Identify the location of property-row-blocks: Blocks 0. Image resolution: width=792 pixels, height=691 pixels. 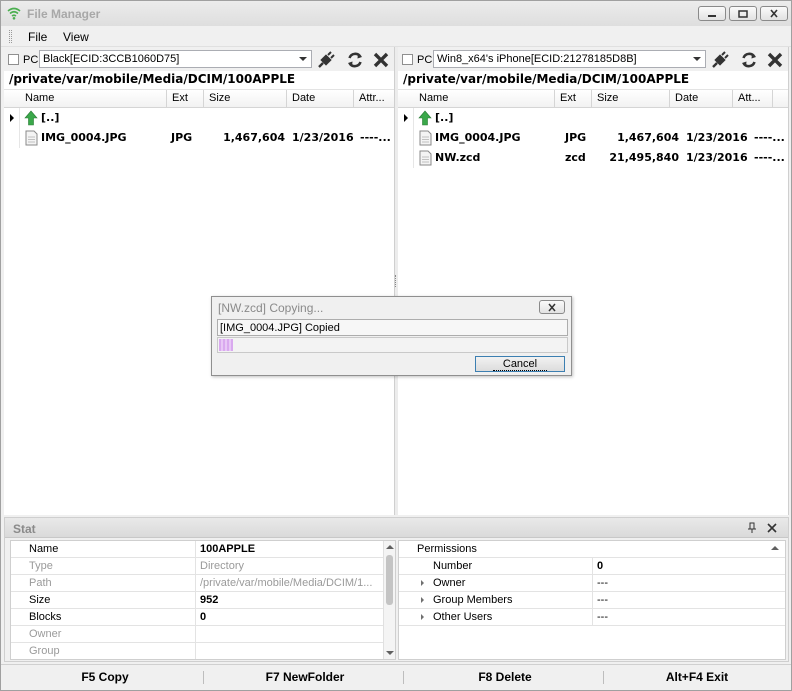
(203, 617).